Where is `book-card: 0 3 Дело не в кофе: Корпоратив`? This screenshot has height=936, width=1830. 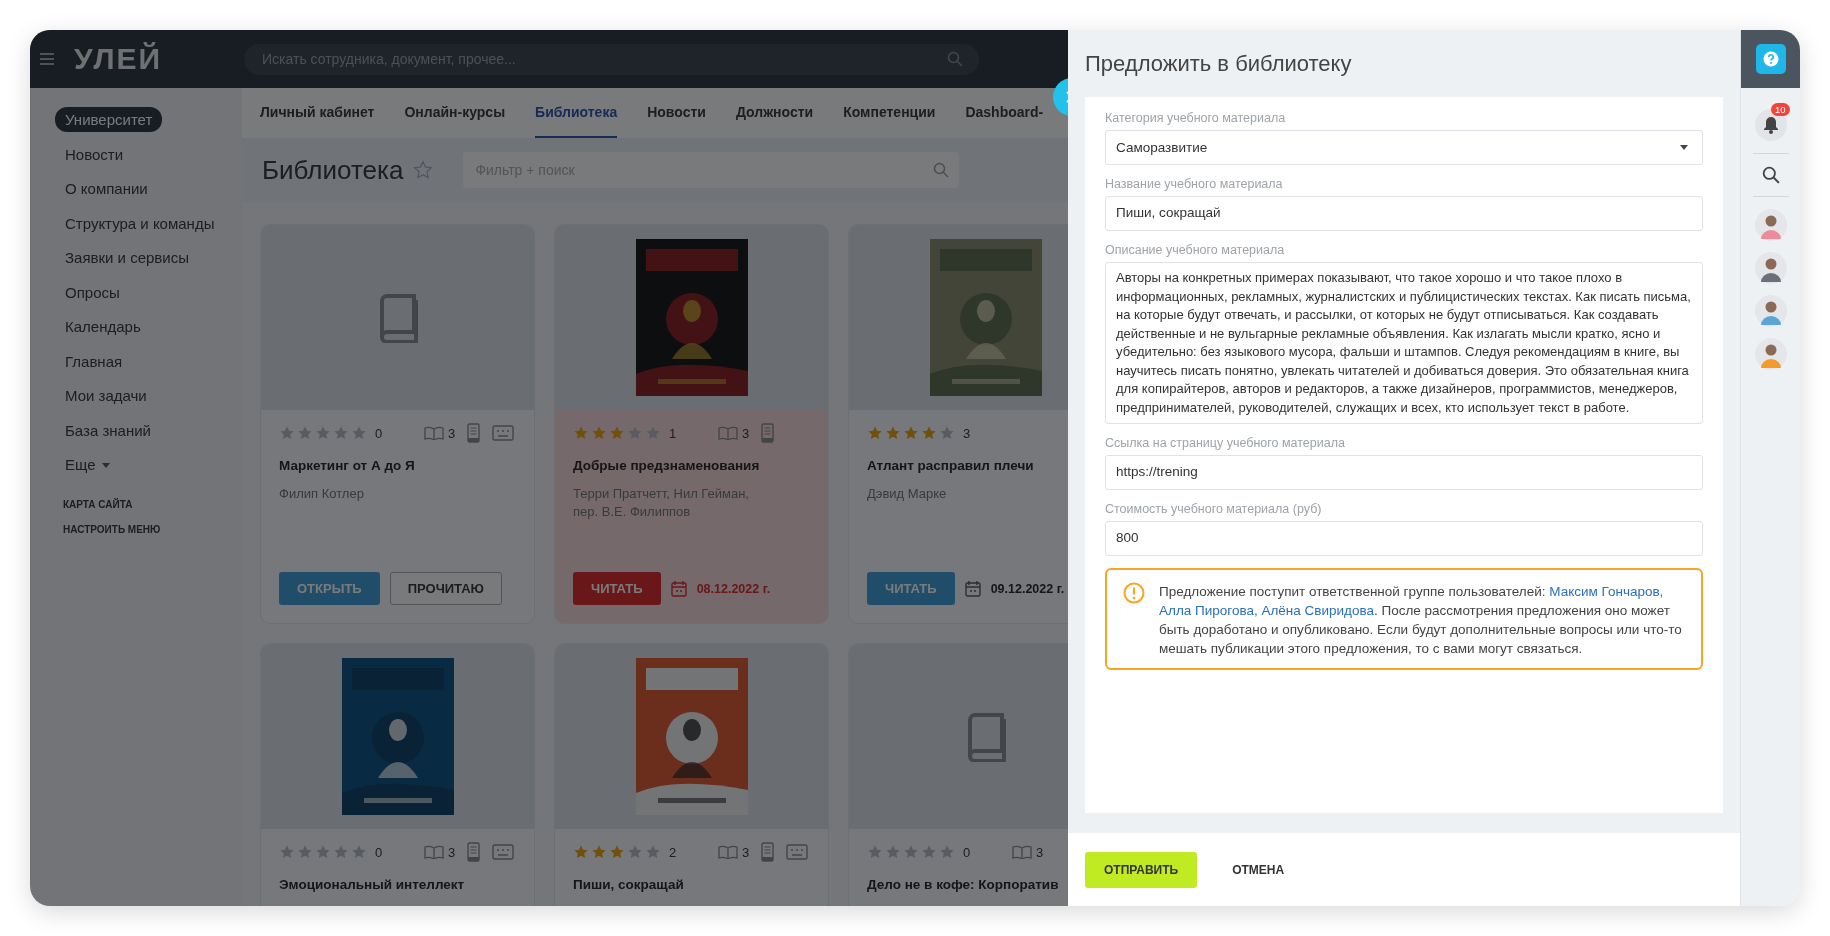 book-card: 0 3 Дело не в кофе: Корпоратив is located at coordinates (958, 774).